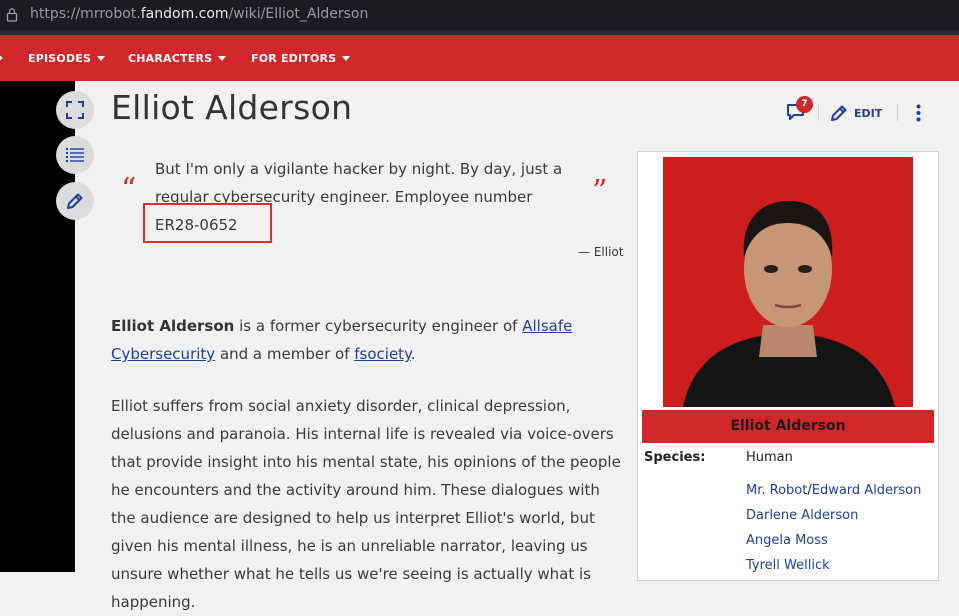 This screenshot has height=616, width=959. I want to click on infobox-title: Elliot Alderson, so click(788, 426).